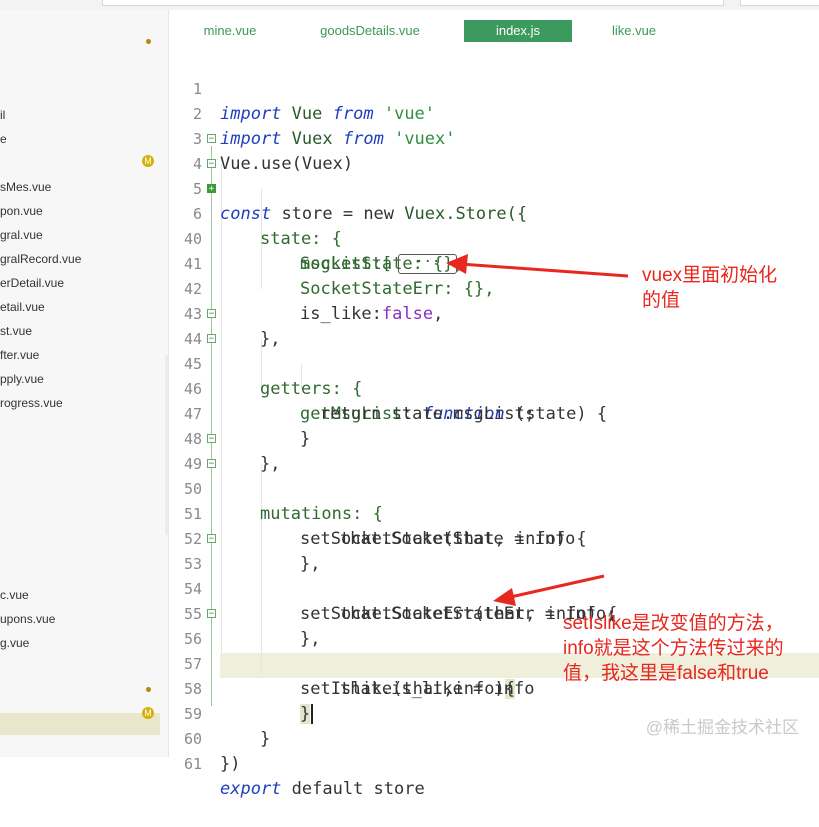  Describe the element at coordinates (353, 789) in the screenshot. I see `code-text: default store` at that location.